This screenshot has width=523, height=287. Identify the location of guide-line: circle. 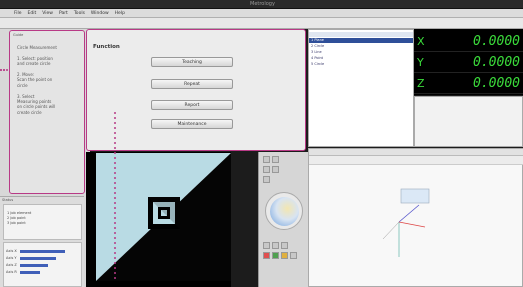
(22, 85).